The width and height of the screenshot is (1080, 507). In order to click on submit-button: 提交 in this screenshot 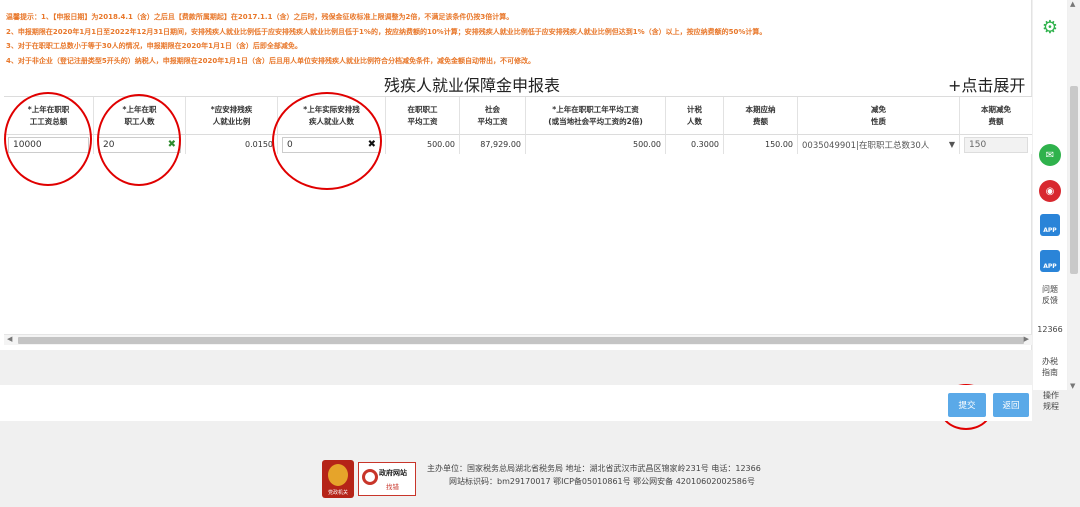, I will do `click(967, 405)`.